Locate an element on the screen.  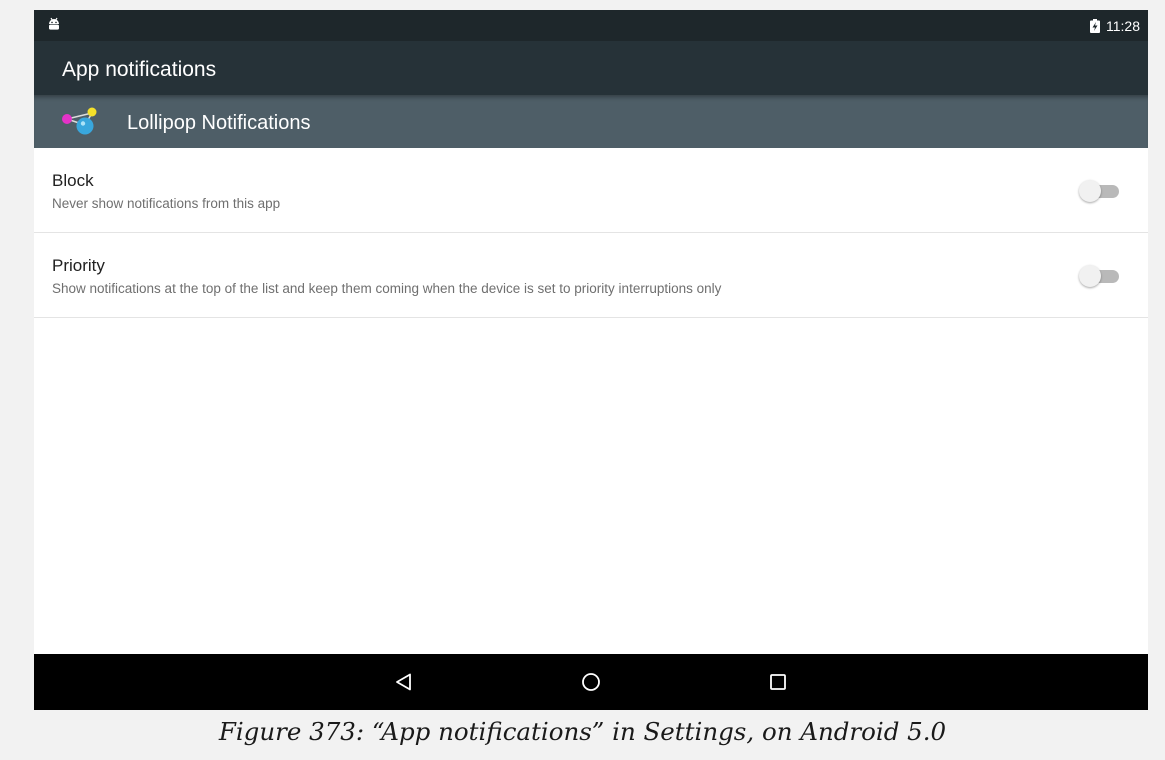
block-title: Block is located at coordinates (73, 180).